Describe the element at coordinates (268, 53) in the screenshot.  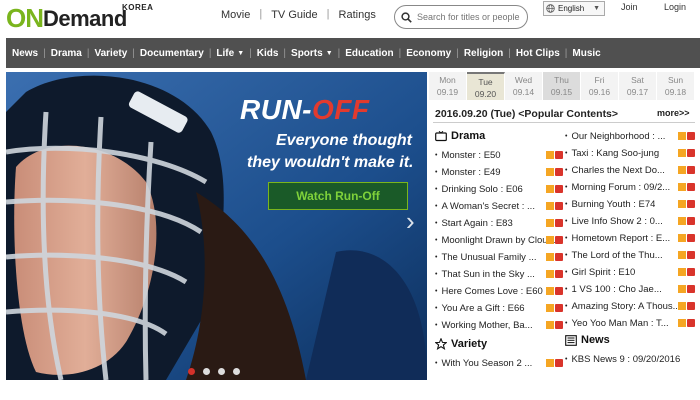
I see `category-kids: Kids` at that location.